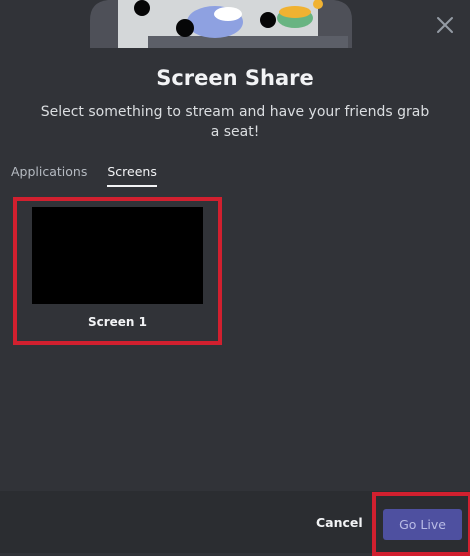  I want to click on screen-option-1: Screen 1, so click(117, 271).